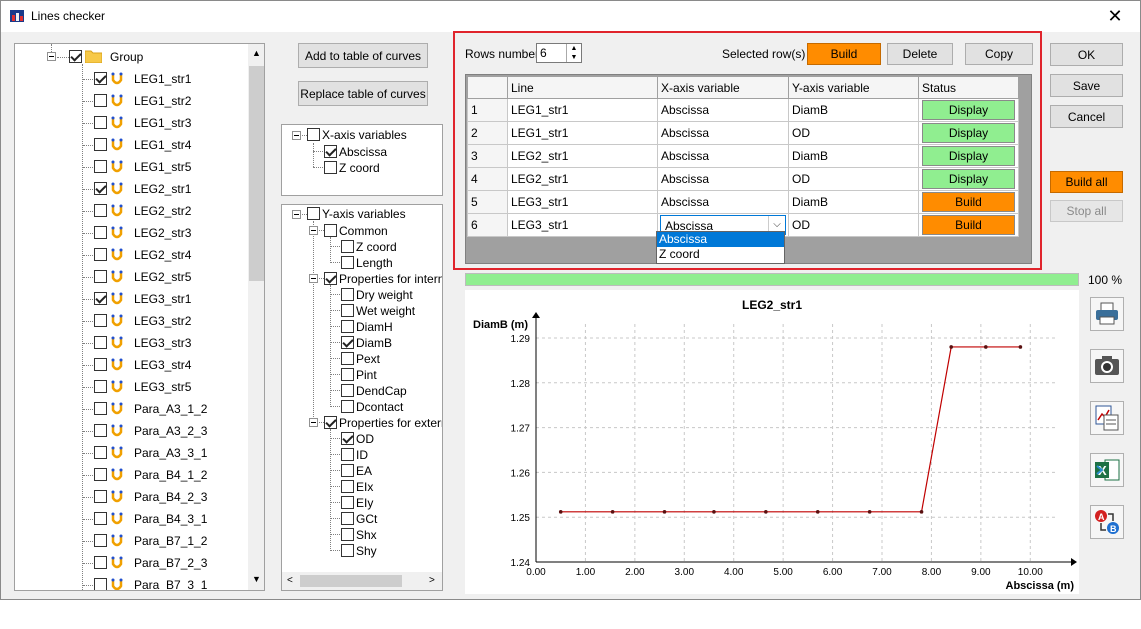  What do you see at coordinates (362, 375) in the screenshot?
I see `y-variable-item: Pint` at bounding box center [362, 375].